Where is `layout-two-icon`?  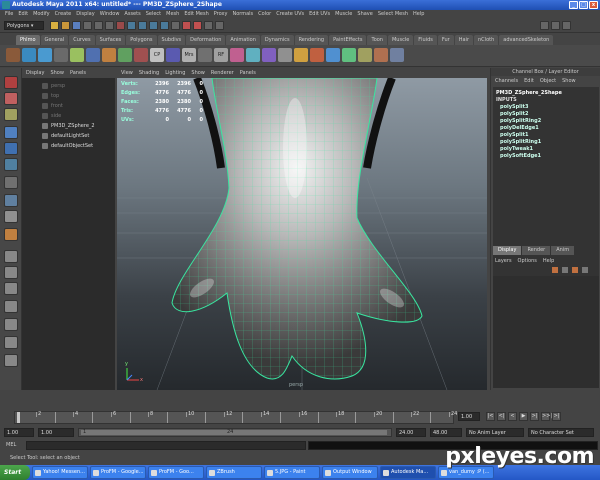
layout-two-icon is located at coordinates (11, 342).